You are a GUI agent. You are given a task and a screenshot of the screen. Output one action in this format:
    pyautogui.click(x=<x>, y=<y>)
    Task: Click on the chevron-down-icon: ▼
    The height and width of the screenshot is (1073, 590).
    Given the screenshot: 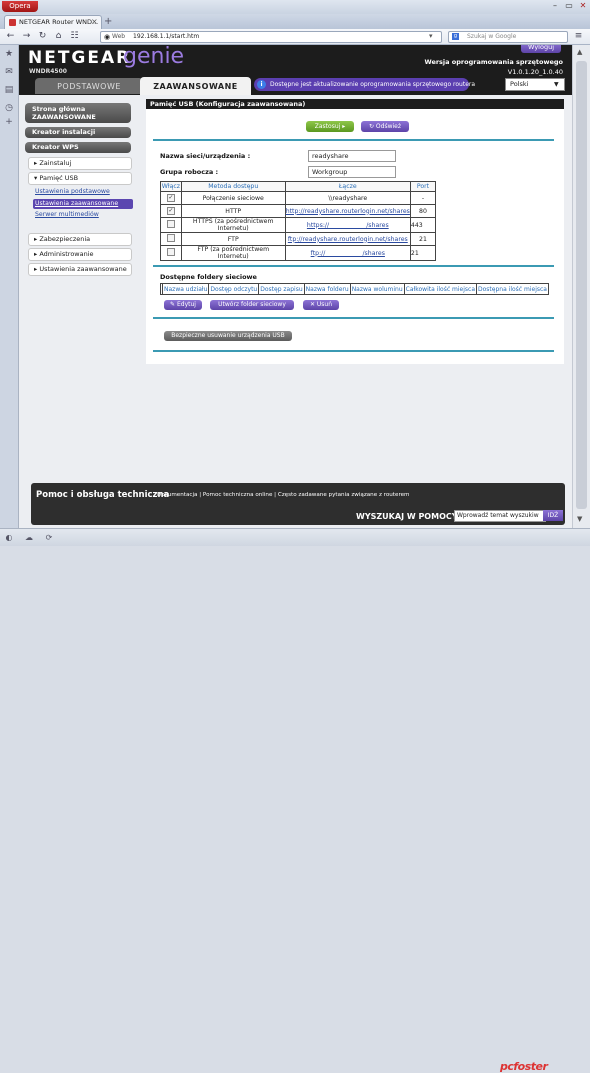 What is the action you would take?
    pyautogui.click(x=556, y=84)
    